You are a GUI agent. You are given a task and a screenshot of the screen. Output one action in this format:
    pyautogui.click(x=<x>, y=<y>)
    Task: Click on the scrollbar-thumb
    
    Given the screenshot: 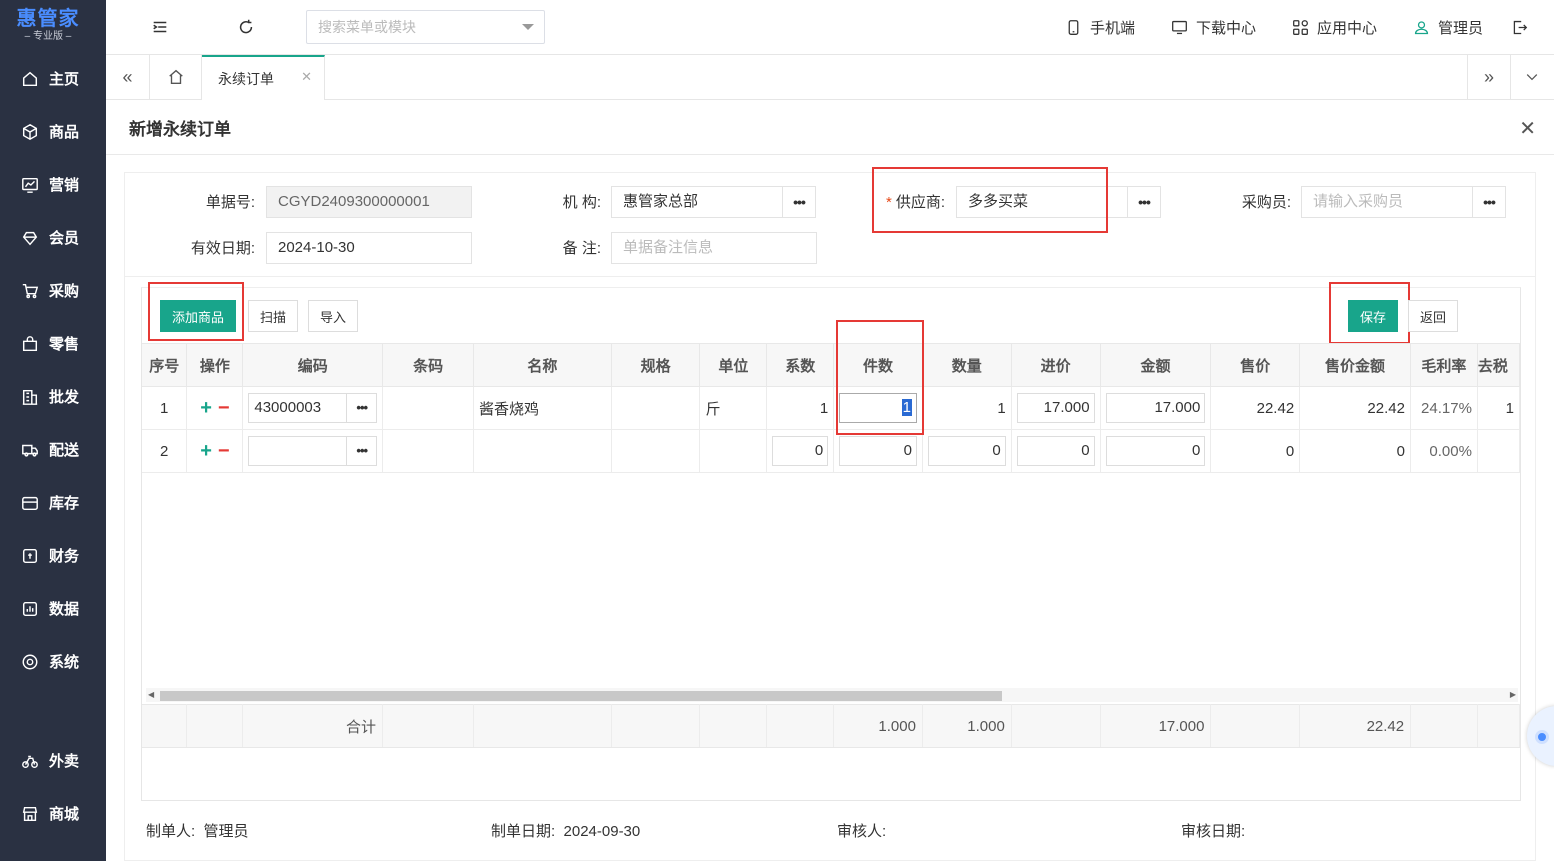 What is the action you would take?
    pyautogui.click(x=581, y=696)
    